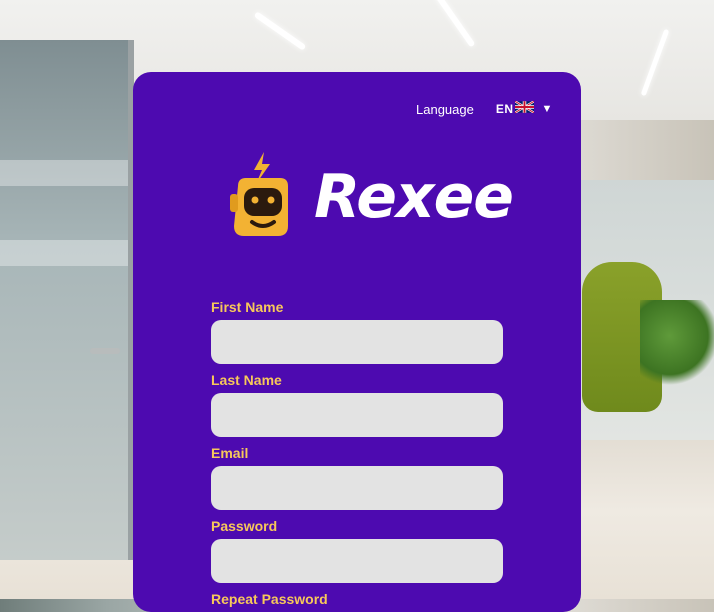 Image resolution: width=714 pixels, height=612 pixels. What do you see at coordinates (269, 599) in the screenshot?
I see `repeat-password-label: Repeat Password` at bounding box center [269, 599].